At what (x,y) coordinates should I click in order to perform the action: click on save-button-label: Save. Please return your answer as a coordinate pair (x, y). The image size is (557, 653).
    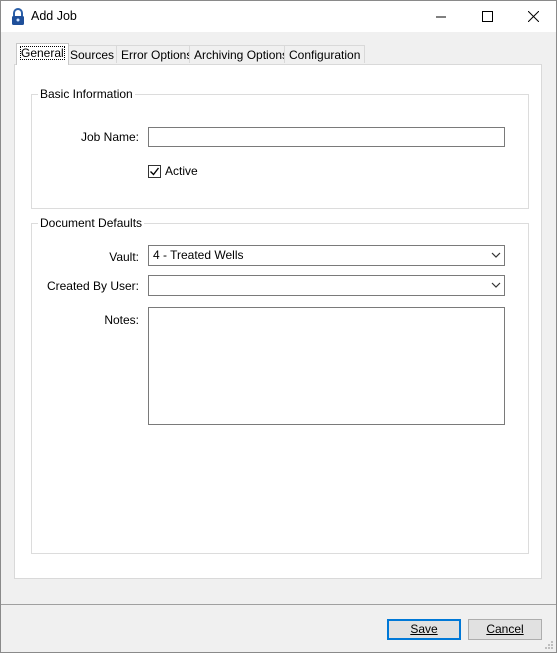
    Looking at the image, I should click on (424, 629).